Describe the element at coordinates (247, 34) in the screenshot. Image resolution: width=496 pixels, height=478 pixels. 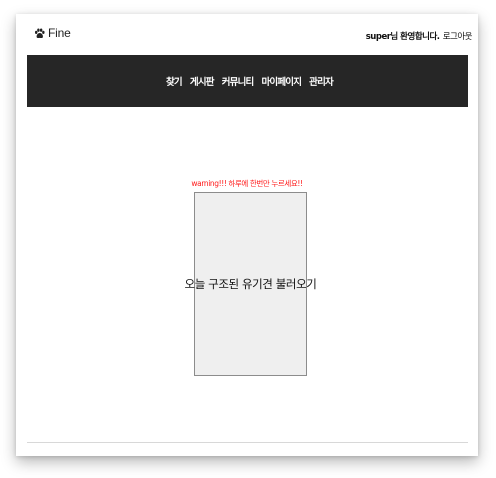
I see `header: Fine super님 환영합니다. 로그아웃` at that location.